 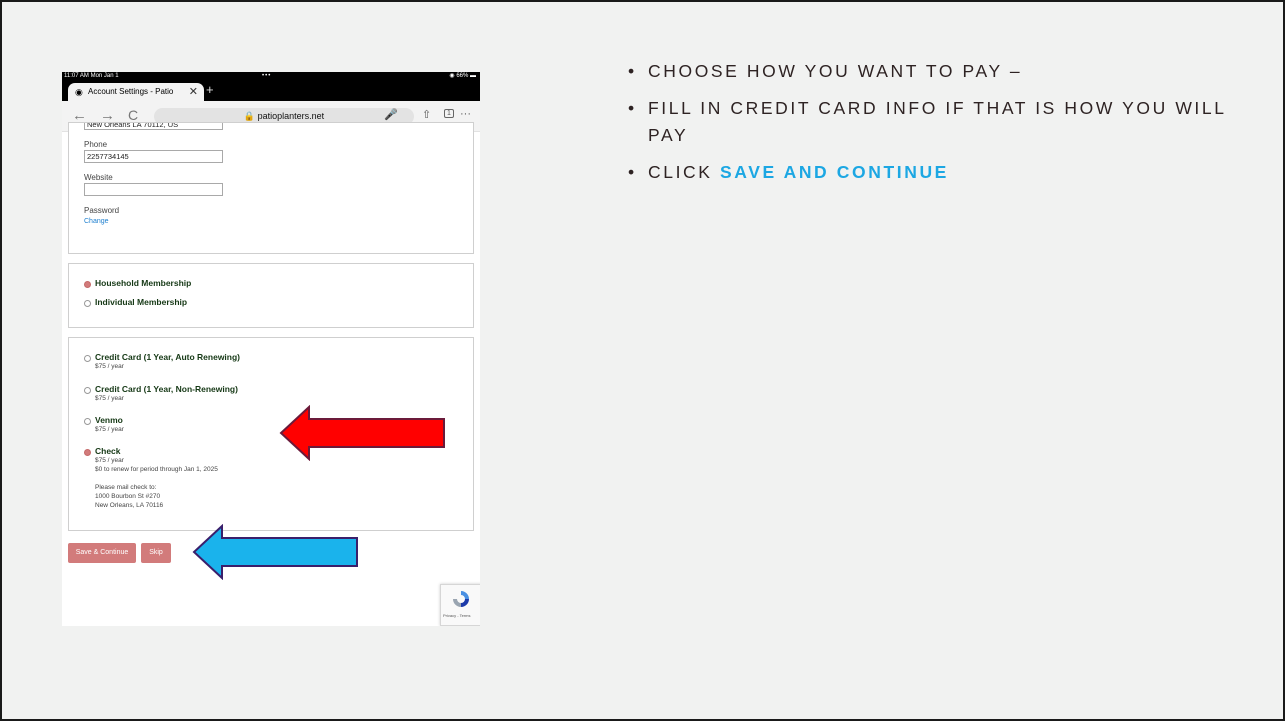 I want to click on mail-address-line2: New Orleans, LA 70116, so click(x=129, y=505).